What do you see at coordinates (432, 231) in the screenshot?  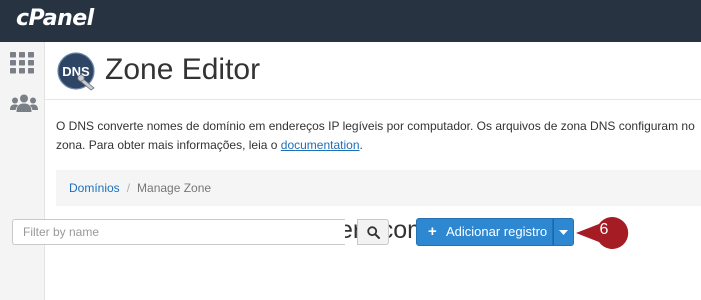 I see `plus-icon: +` at bounding box center [432, 231].